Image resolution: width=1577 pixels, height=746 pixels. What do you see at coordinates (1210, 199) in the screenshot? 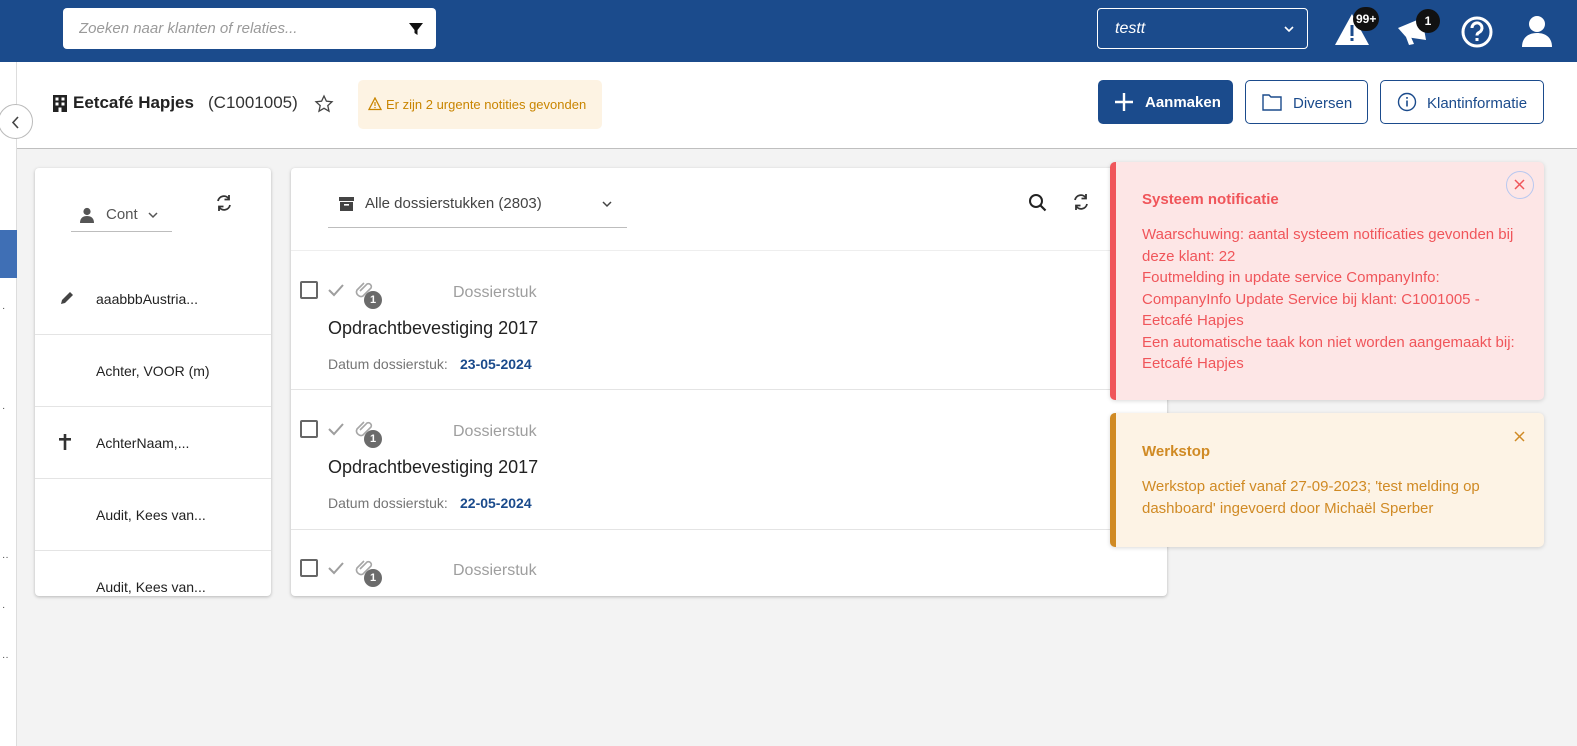
I see `system-notification-title: Systeem notificatie` at bounding box center [1210, 199].